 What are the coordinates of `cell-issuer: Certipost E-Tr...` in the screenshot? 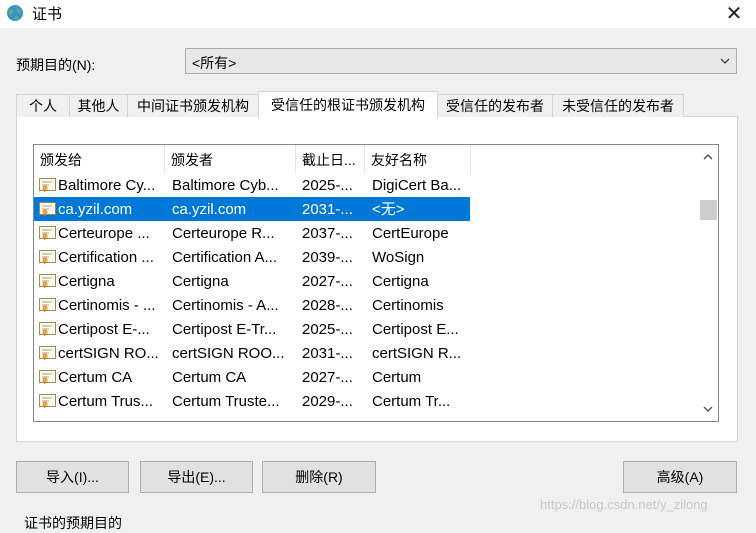 It's located at (224, 329).